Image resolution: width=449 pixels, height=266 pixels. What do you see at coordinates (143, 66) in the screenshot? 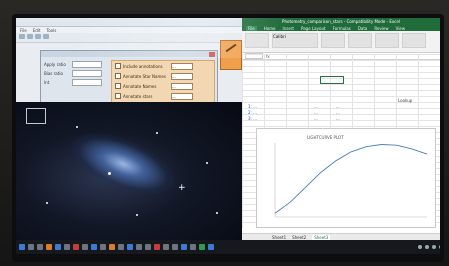
I see `option-label: Include annotations` at bounding box center [143, 66].